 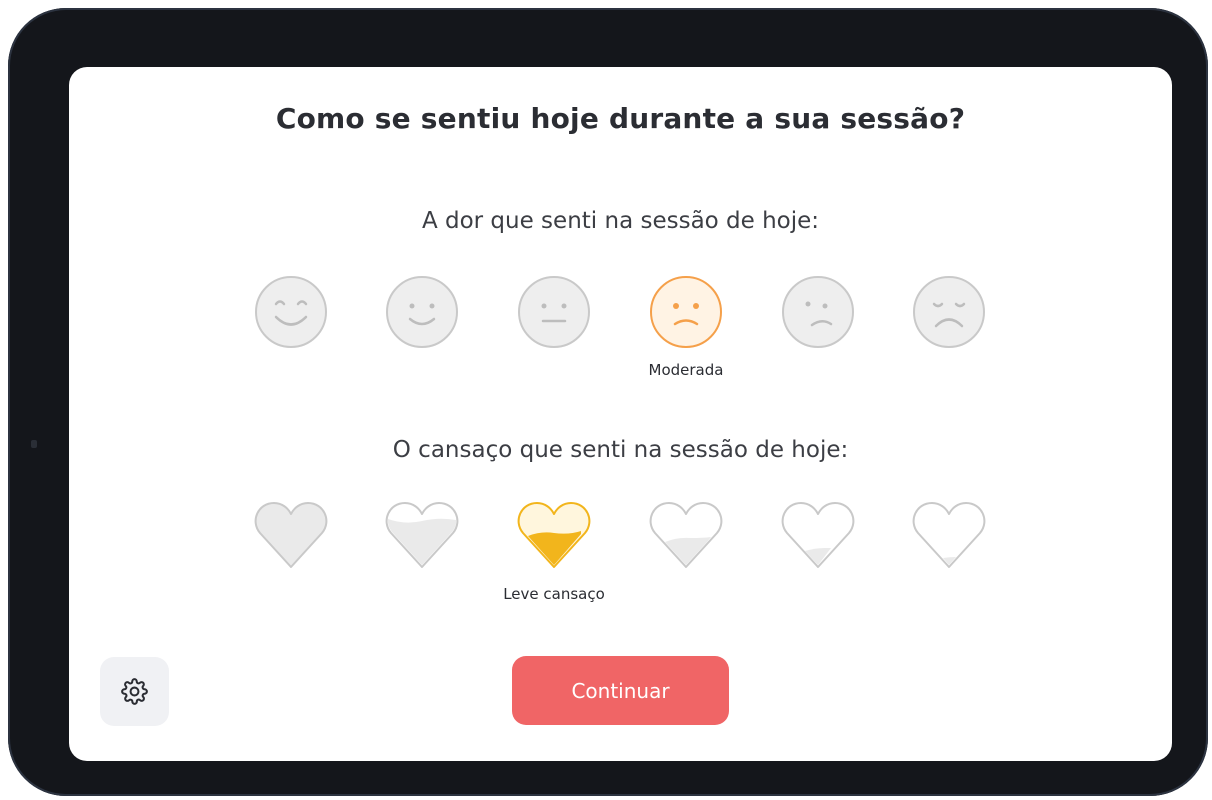 What do you see at coordinates (620, 221) in the screenshot?
I see `pain-question: A dor que senti na sessão de hoje:` at bounding box center [620, 221].